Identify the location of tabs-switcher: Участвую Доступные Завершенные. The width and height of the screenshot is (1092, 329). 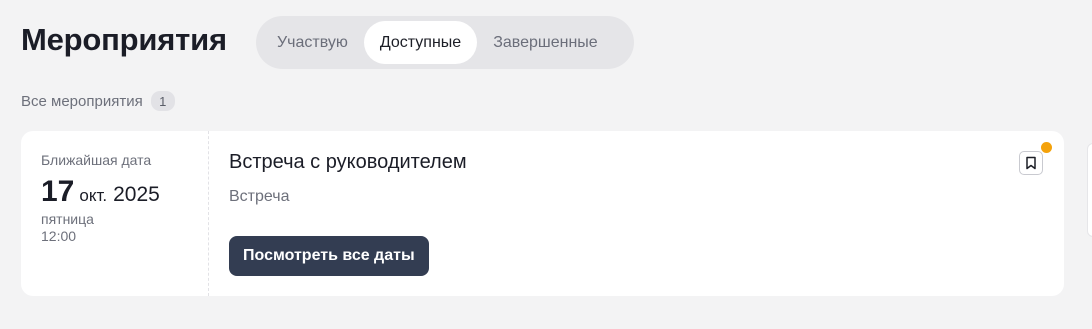
(445, 42).